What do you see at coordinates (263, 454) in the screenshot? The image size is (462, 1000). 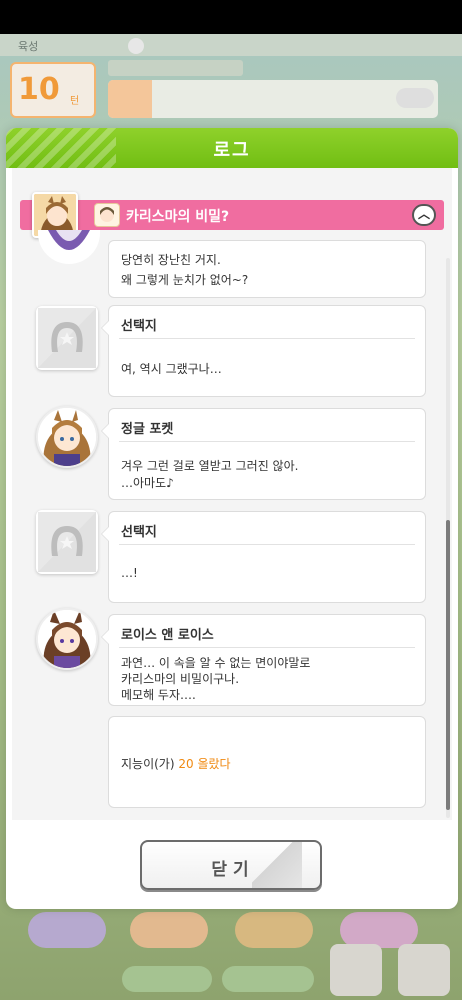 I see `dialogue-bubble: 정글 포켓 겨우 그런 걸로 열받고 그러진 않아. …아마도♪` at bounding box center [263, 454].